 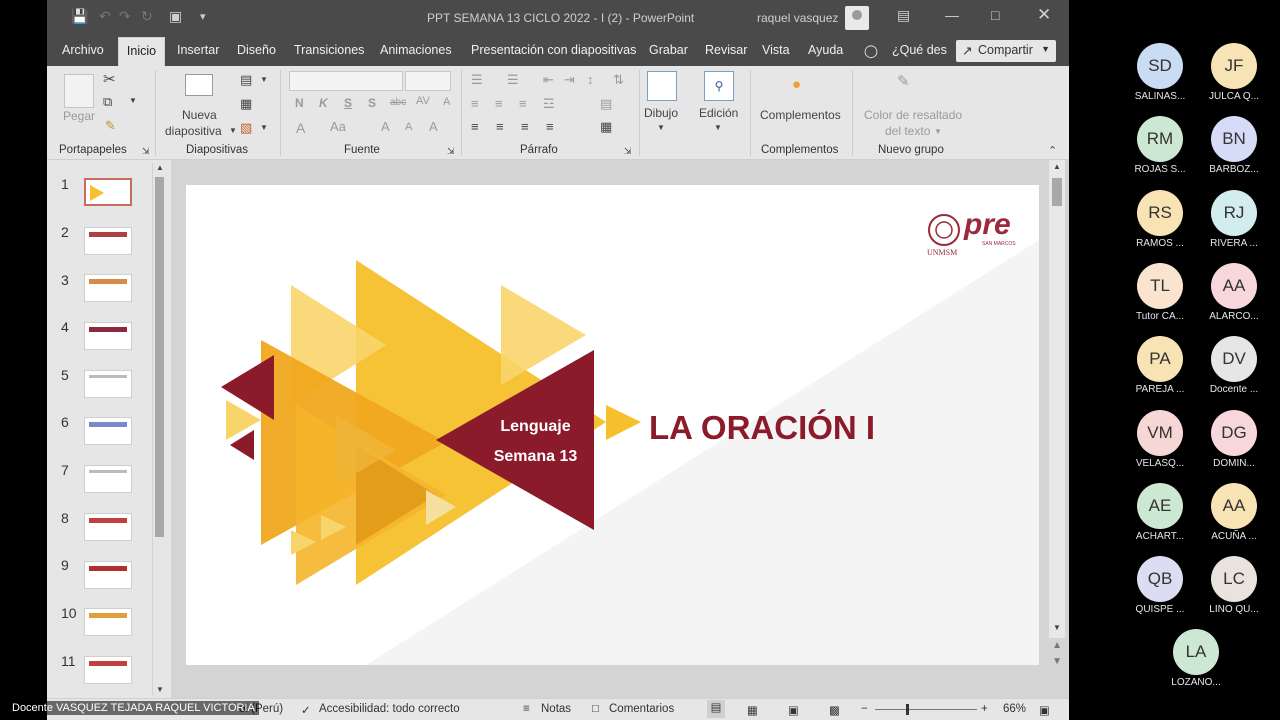 I want to click on font-size-combo, so click(x=428, y=81).